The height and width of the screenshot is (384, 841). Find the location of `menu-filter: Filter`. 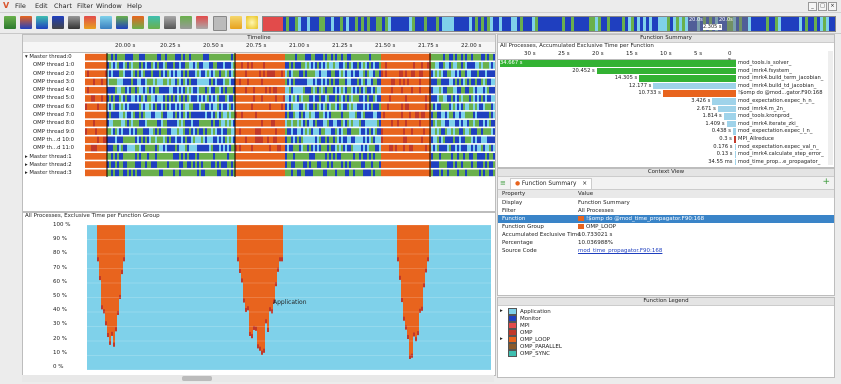

menu-filter: Filter is located at coordinates (85, 6).